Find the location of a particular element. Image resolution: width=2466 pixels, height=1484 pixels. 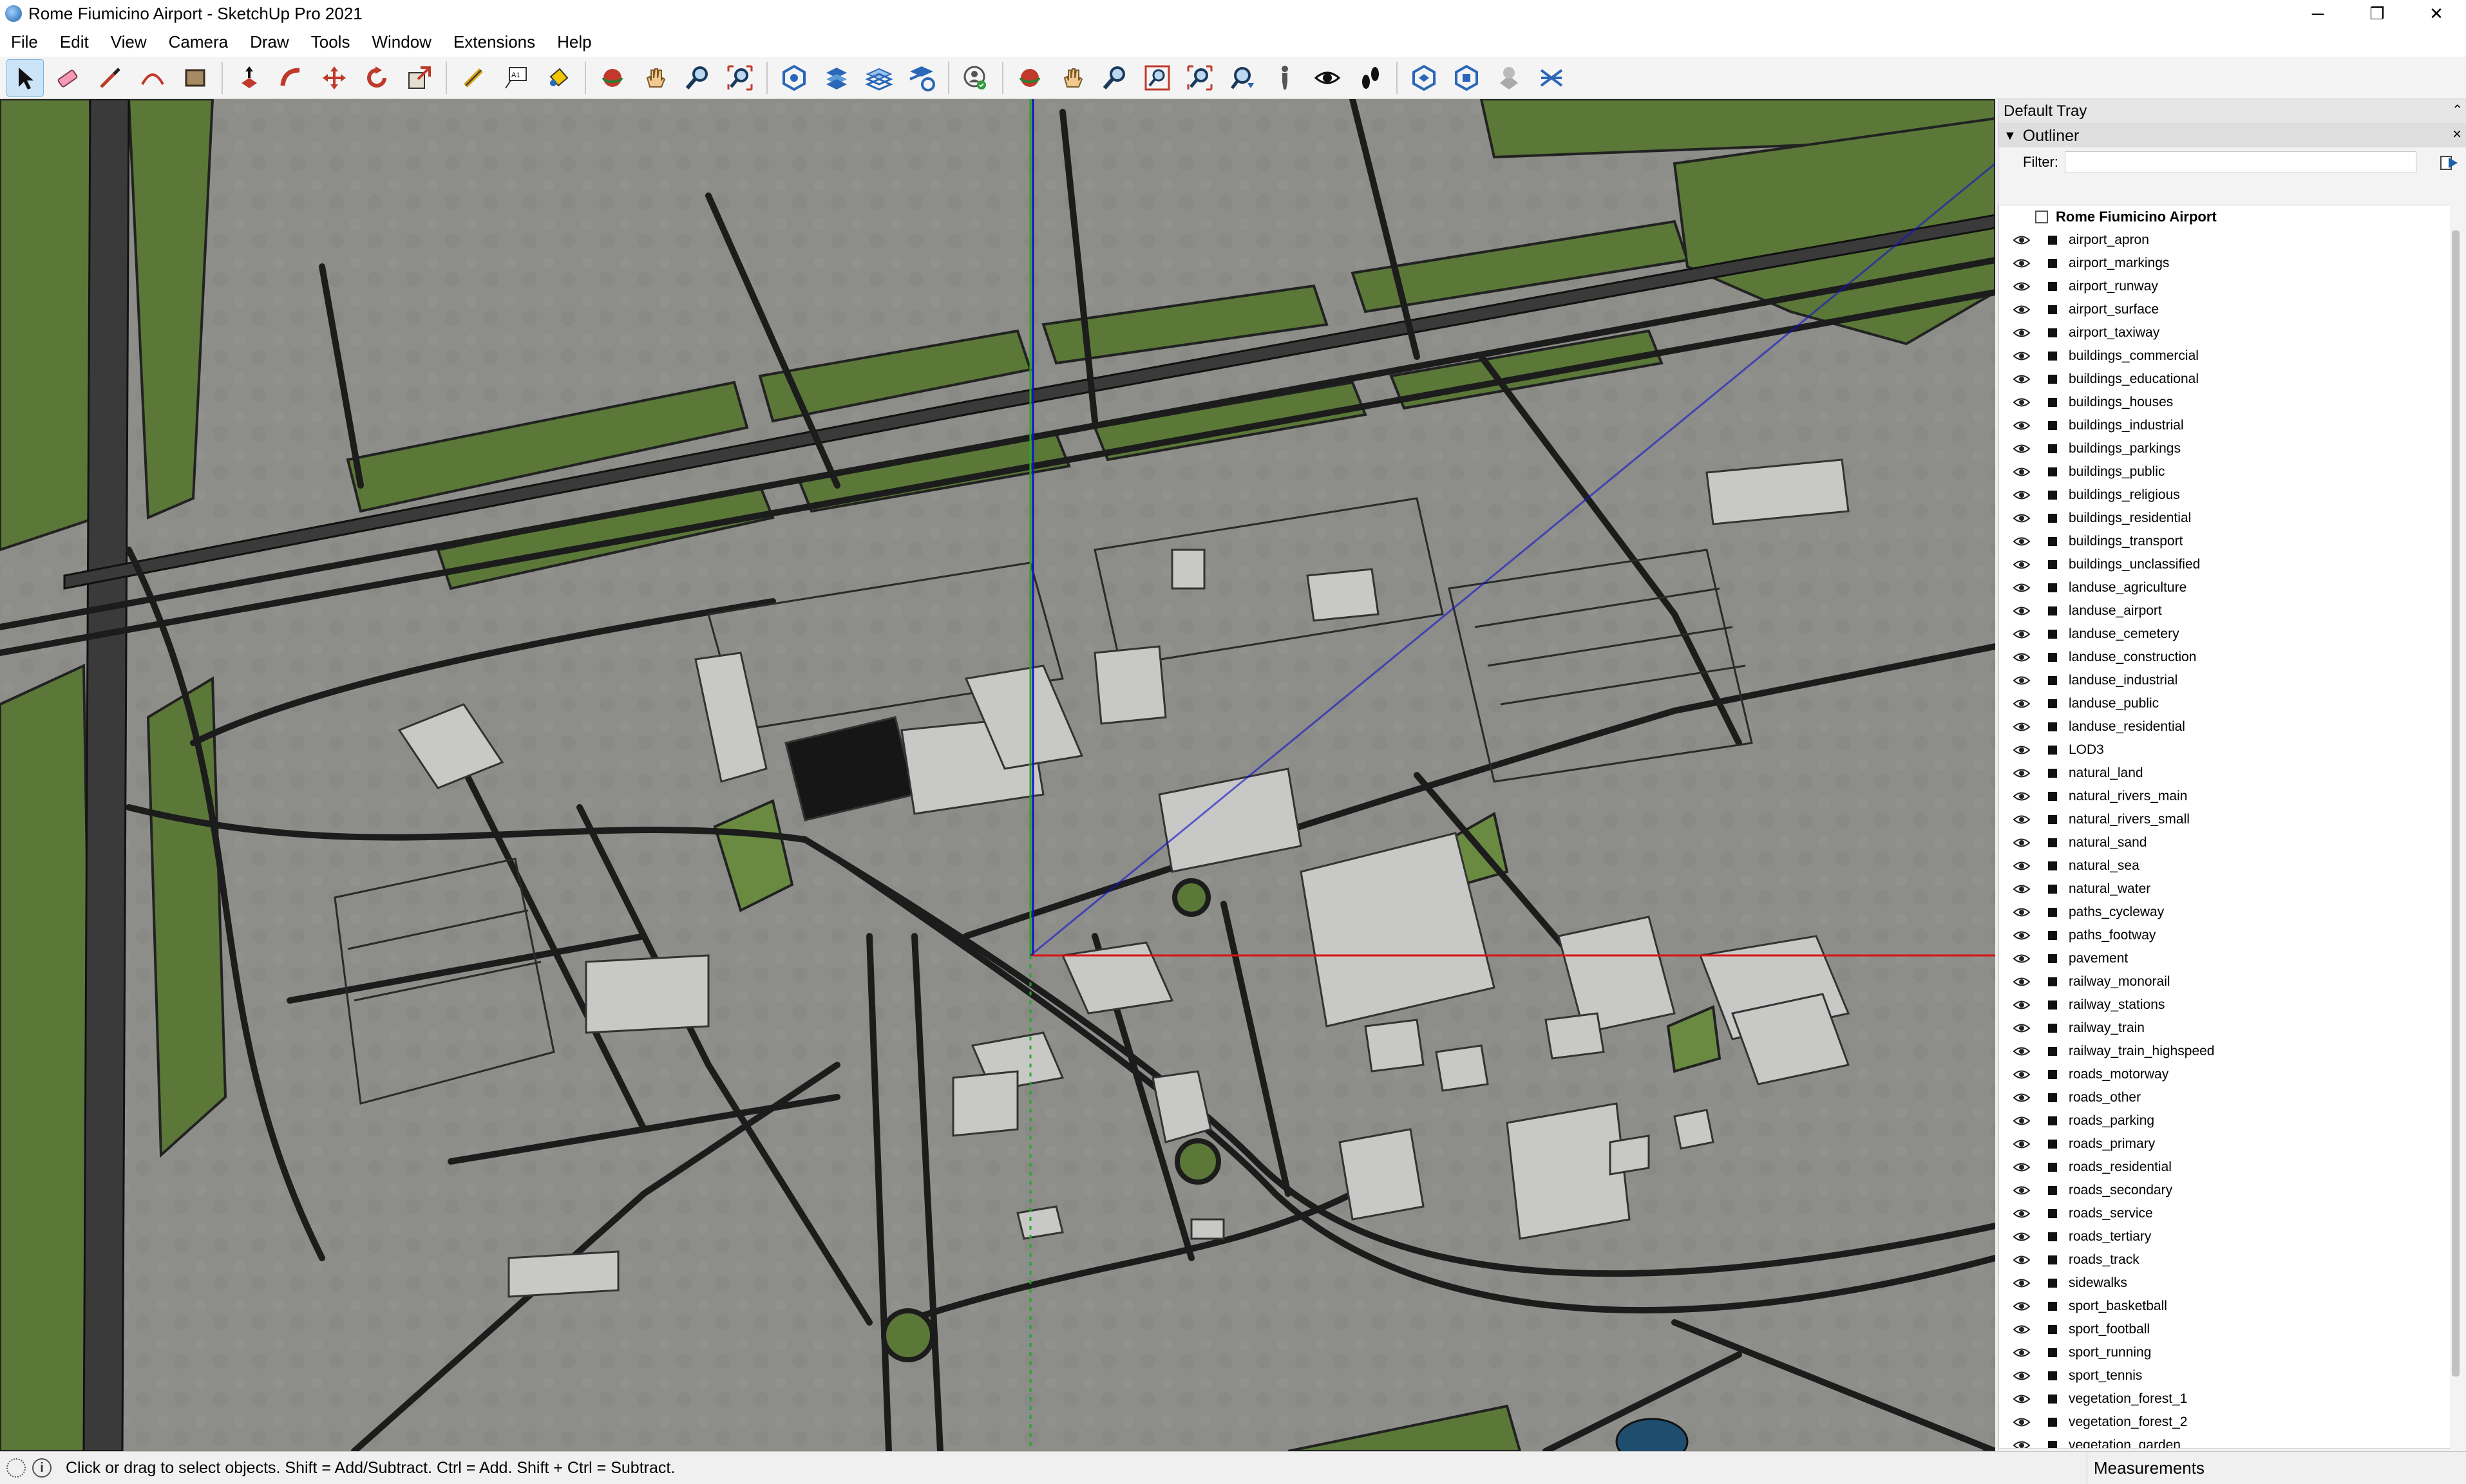

outliner-layer-row: roads_other is located at coordinates (2224, 1097).